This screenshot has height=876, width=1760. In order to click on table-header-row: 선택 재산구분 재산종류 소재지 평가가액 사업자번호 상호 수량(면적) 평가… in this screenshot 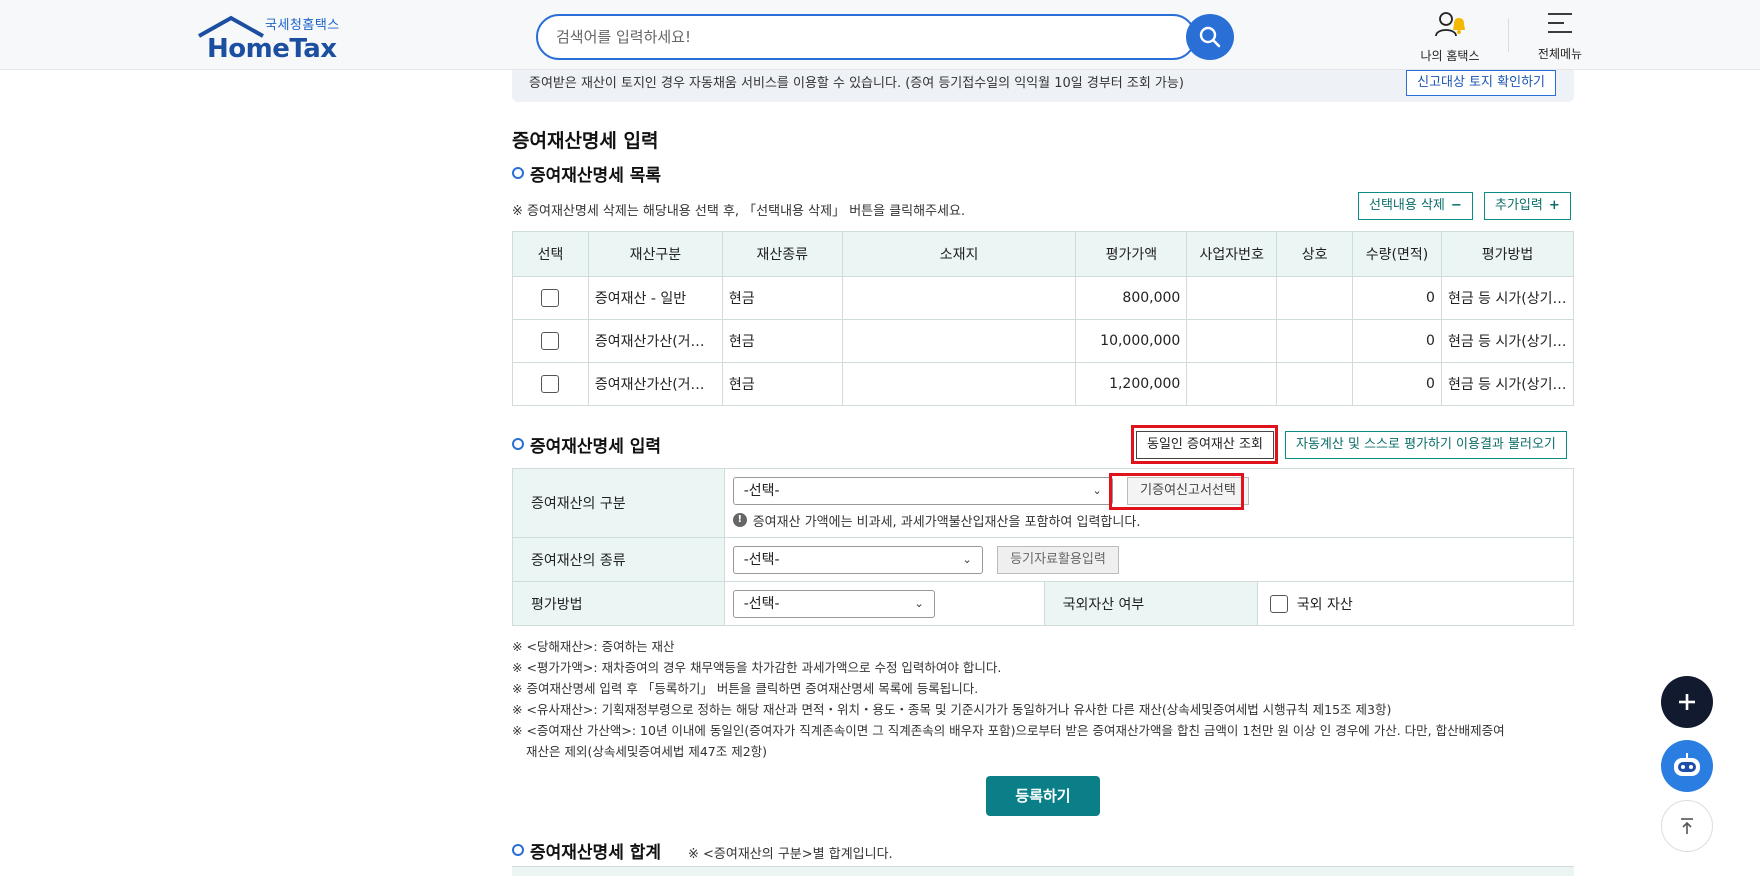, I will do `click(1043, 254)`.